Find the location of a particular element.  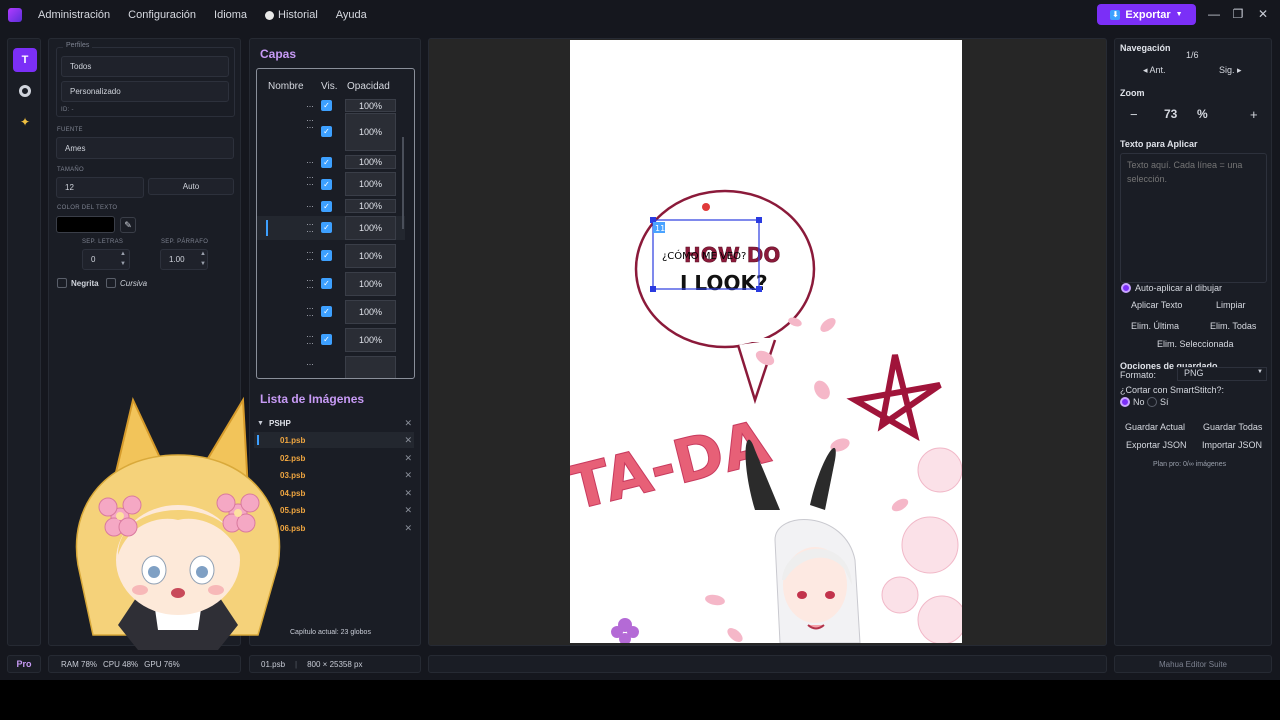

smartstitch-no-option: No is located at coordinates (1132, 402).